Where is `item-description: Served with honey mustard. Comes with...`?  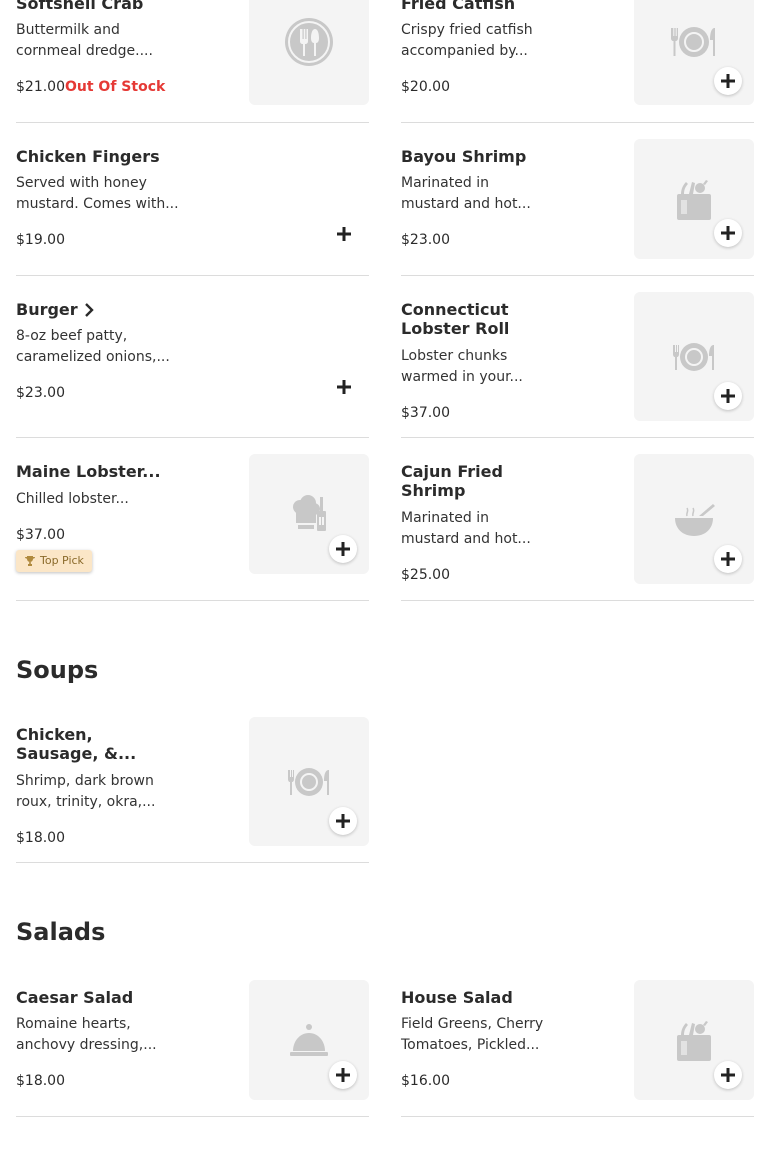
item-description: Served with honey mustard. Comes with... is located at coordinates (103, 194).